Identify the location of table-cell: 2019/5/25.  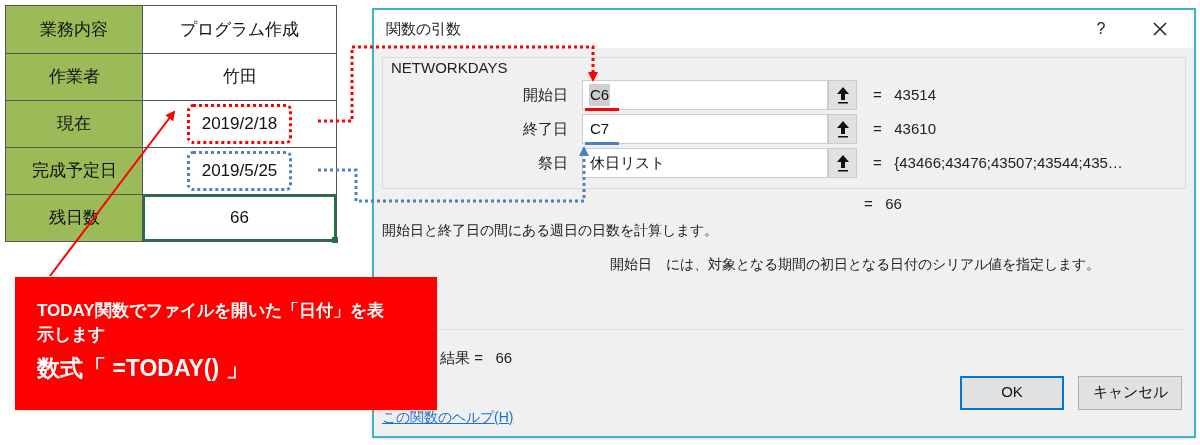
(239, 171).